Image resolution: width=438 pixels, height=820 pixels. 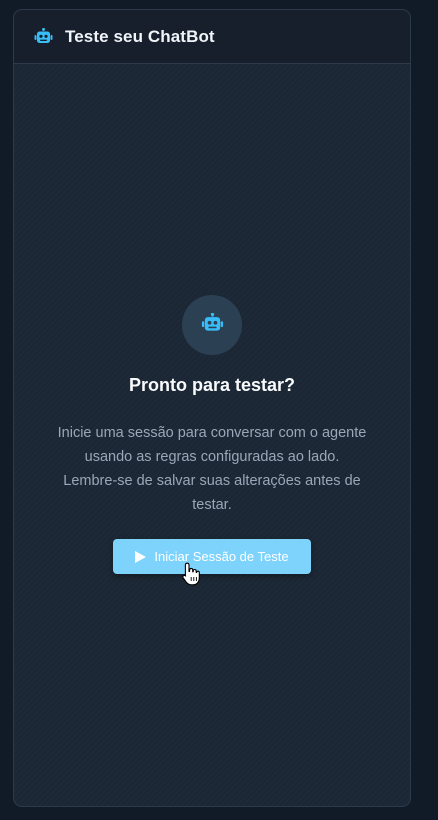 I want to click on start-button-label: Iniciar Sessão de Teste, so click(x=221, y=556).